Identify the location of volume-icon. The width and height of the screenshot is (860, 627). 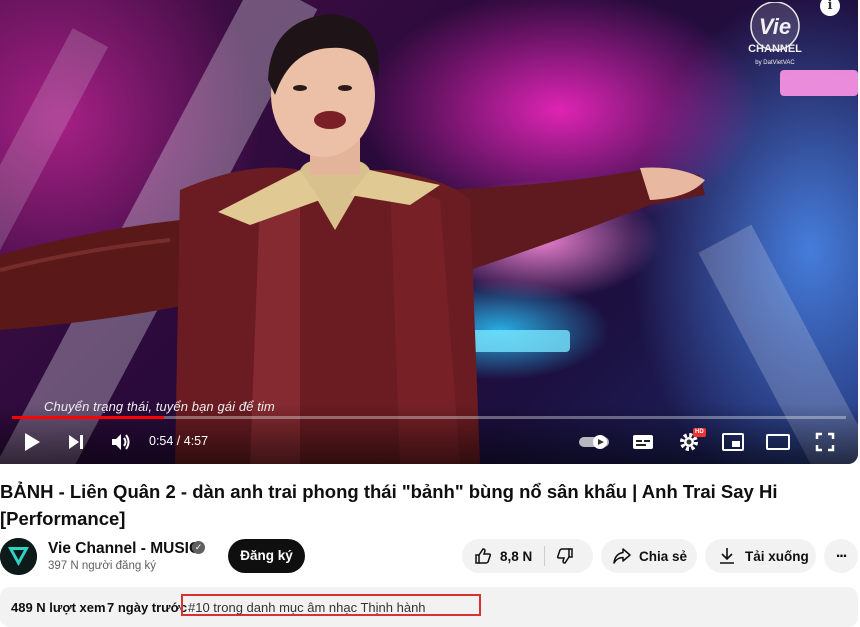
(121, 442).